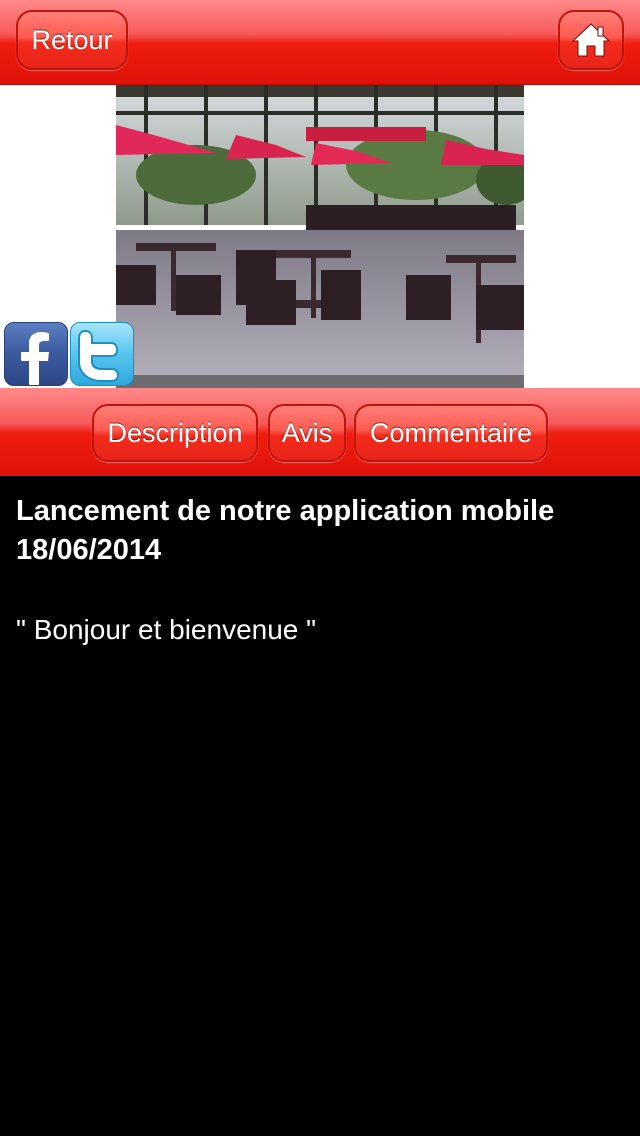 The image size is (640, 1136). I want to click on tab-bar: Description Avis Commentaire, so click(320, 432).